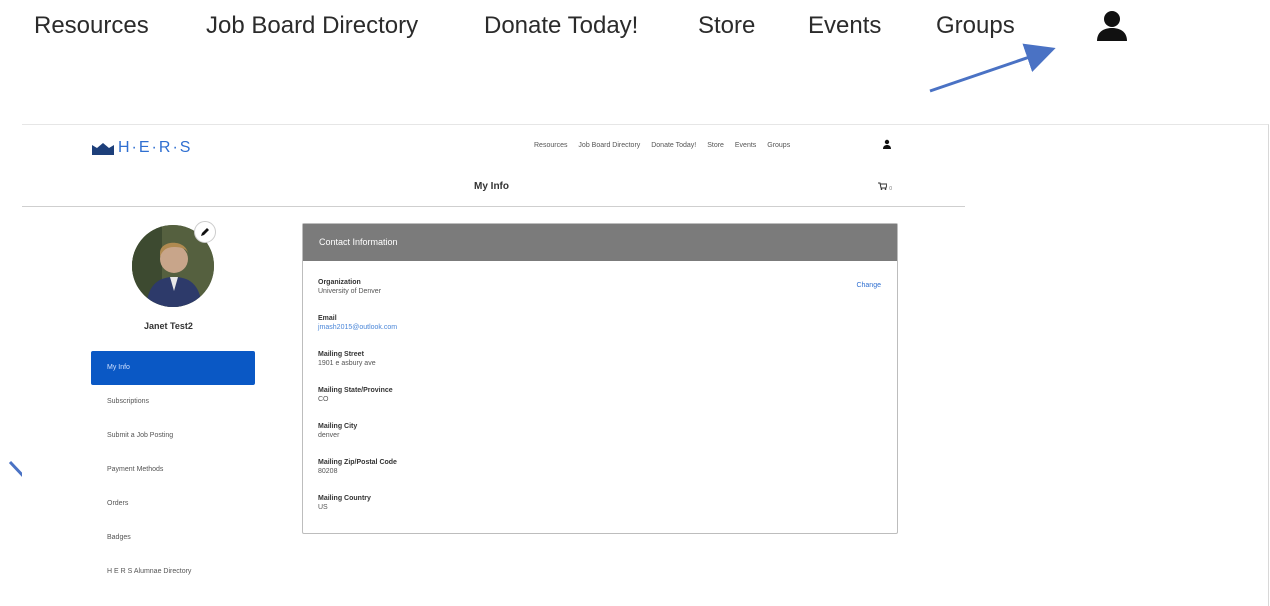 This screenshot has width=1270, height=606. Describe the element at coordinates (726, 26) in the screenshot. I see `nav-store: Store` at that location.